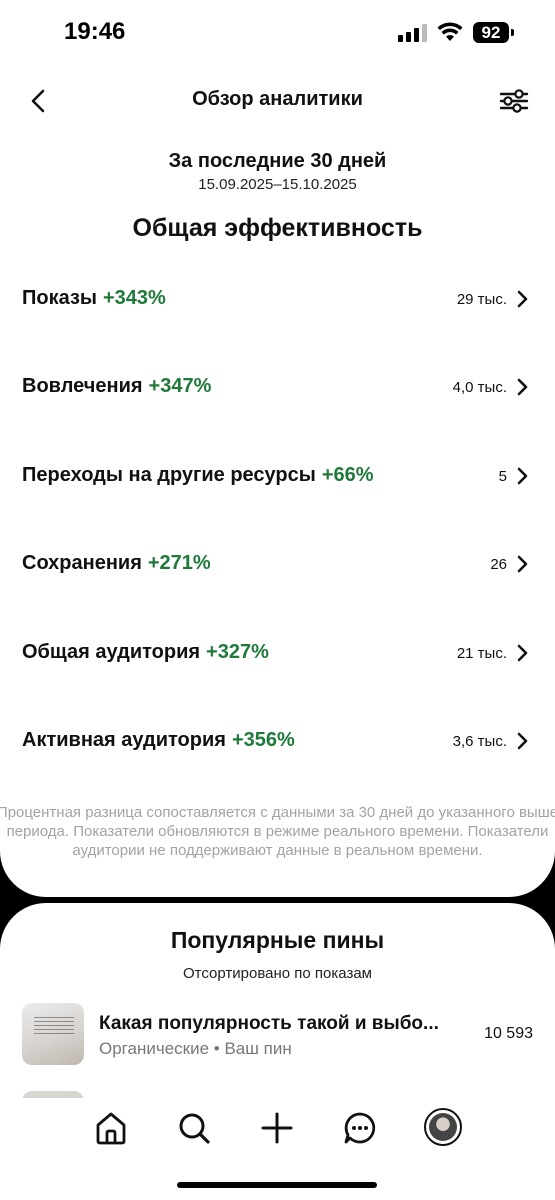 The height and width of the screenshot is (1200, 555). I want to click on messages-icon, so click(360, 1128).